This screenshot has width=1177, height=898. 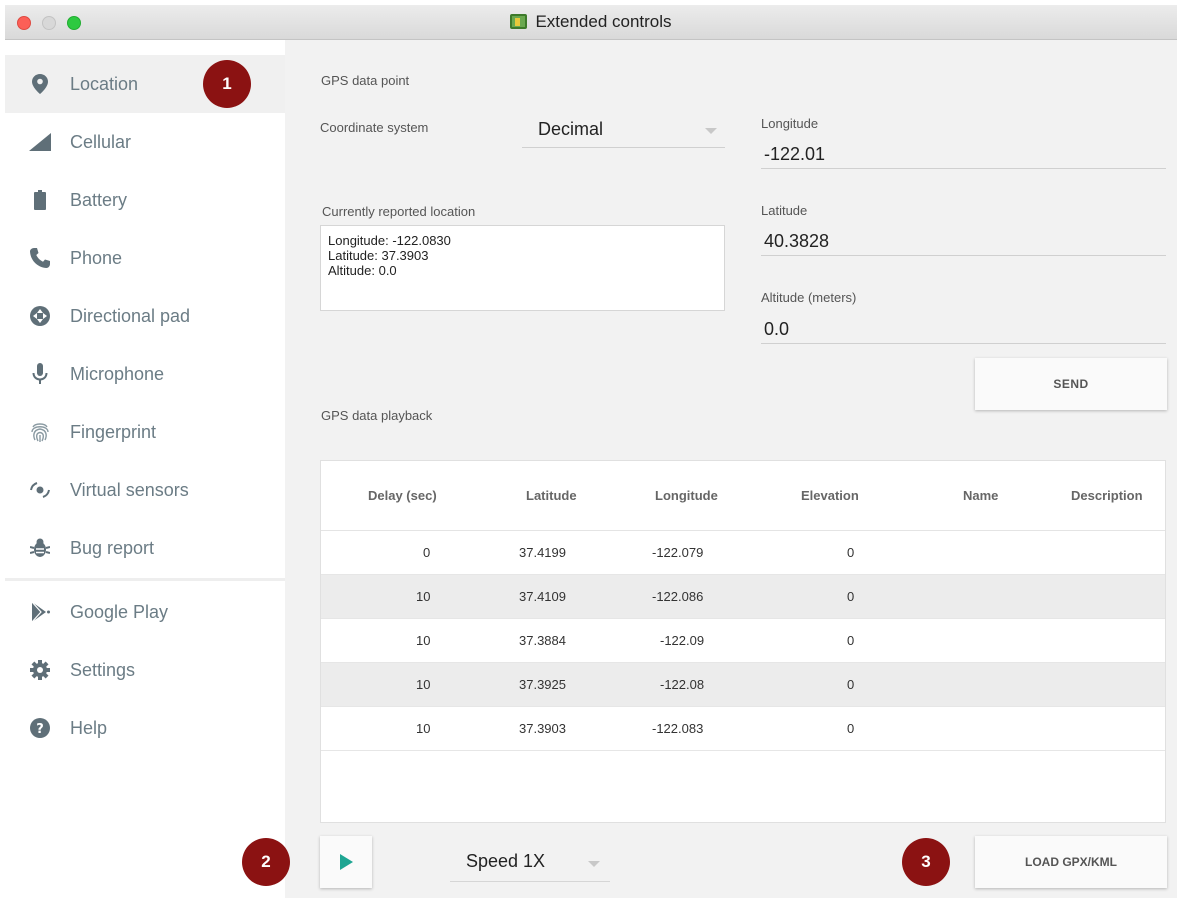 I want to click on google-play-icon, so click(x=40, y=612).